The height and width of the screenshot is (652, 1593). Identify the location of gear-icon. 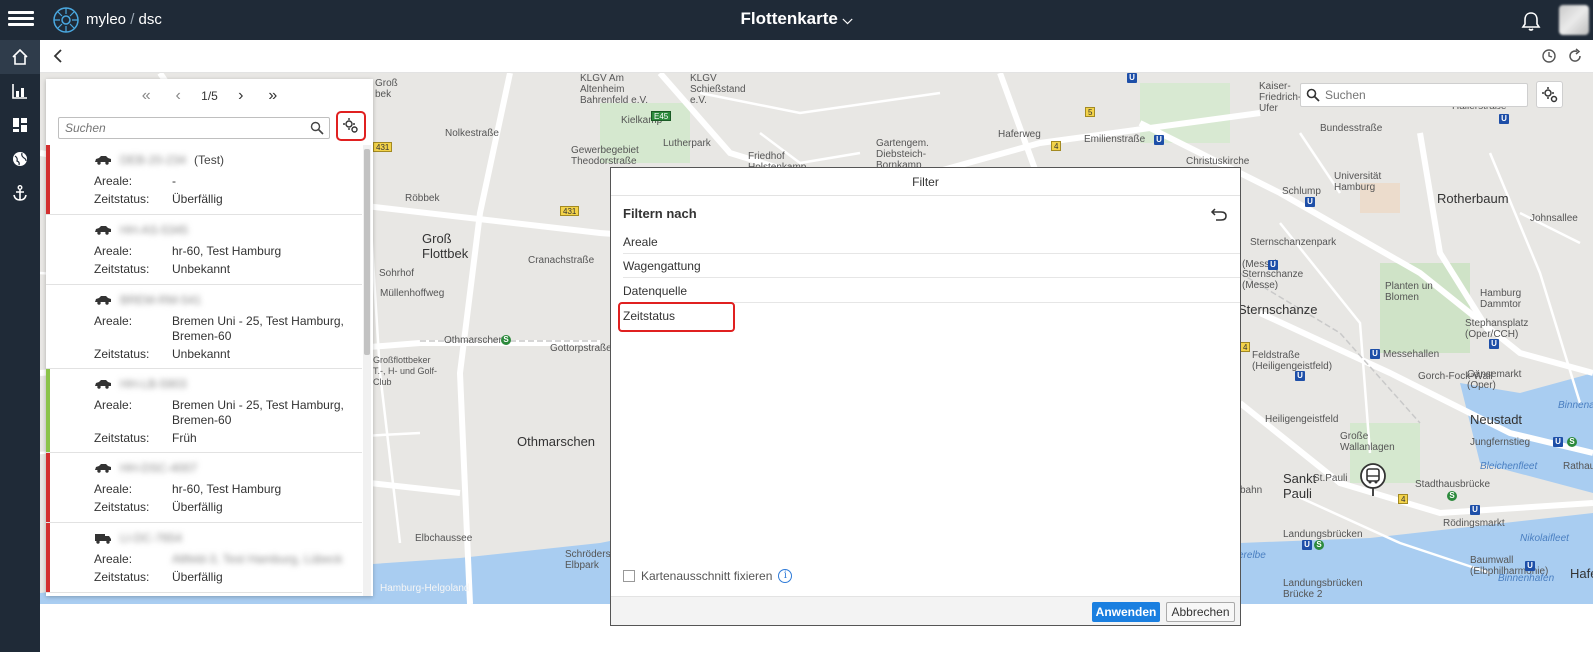
(1549, 94).